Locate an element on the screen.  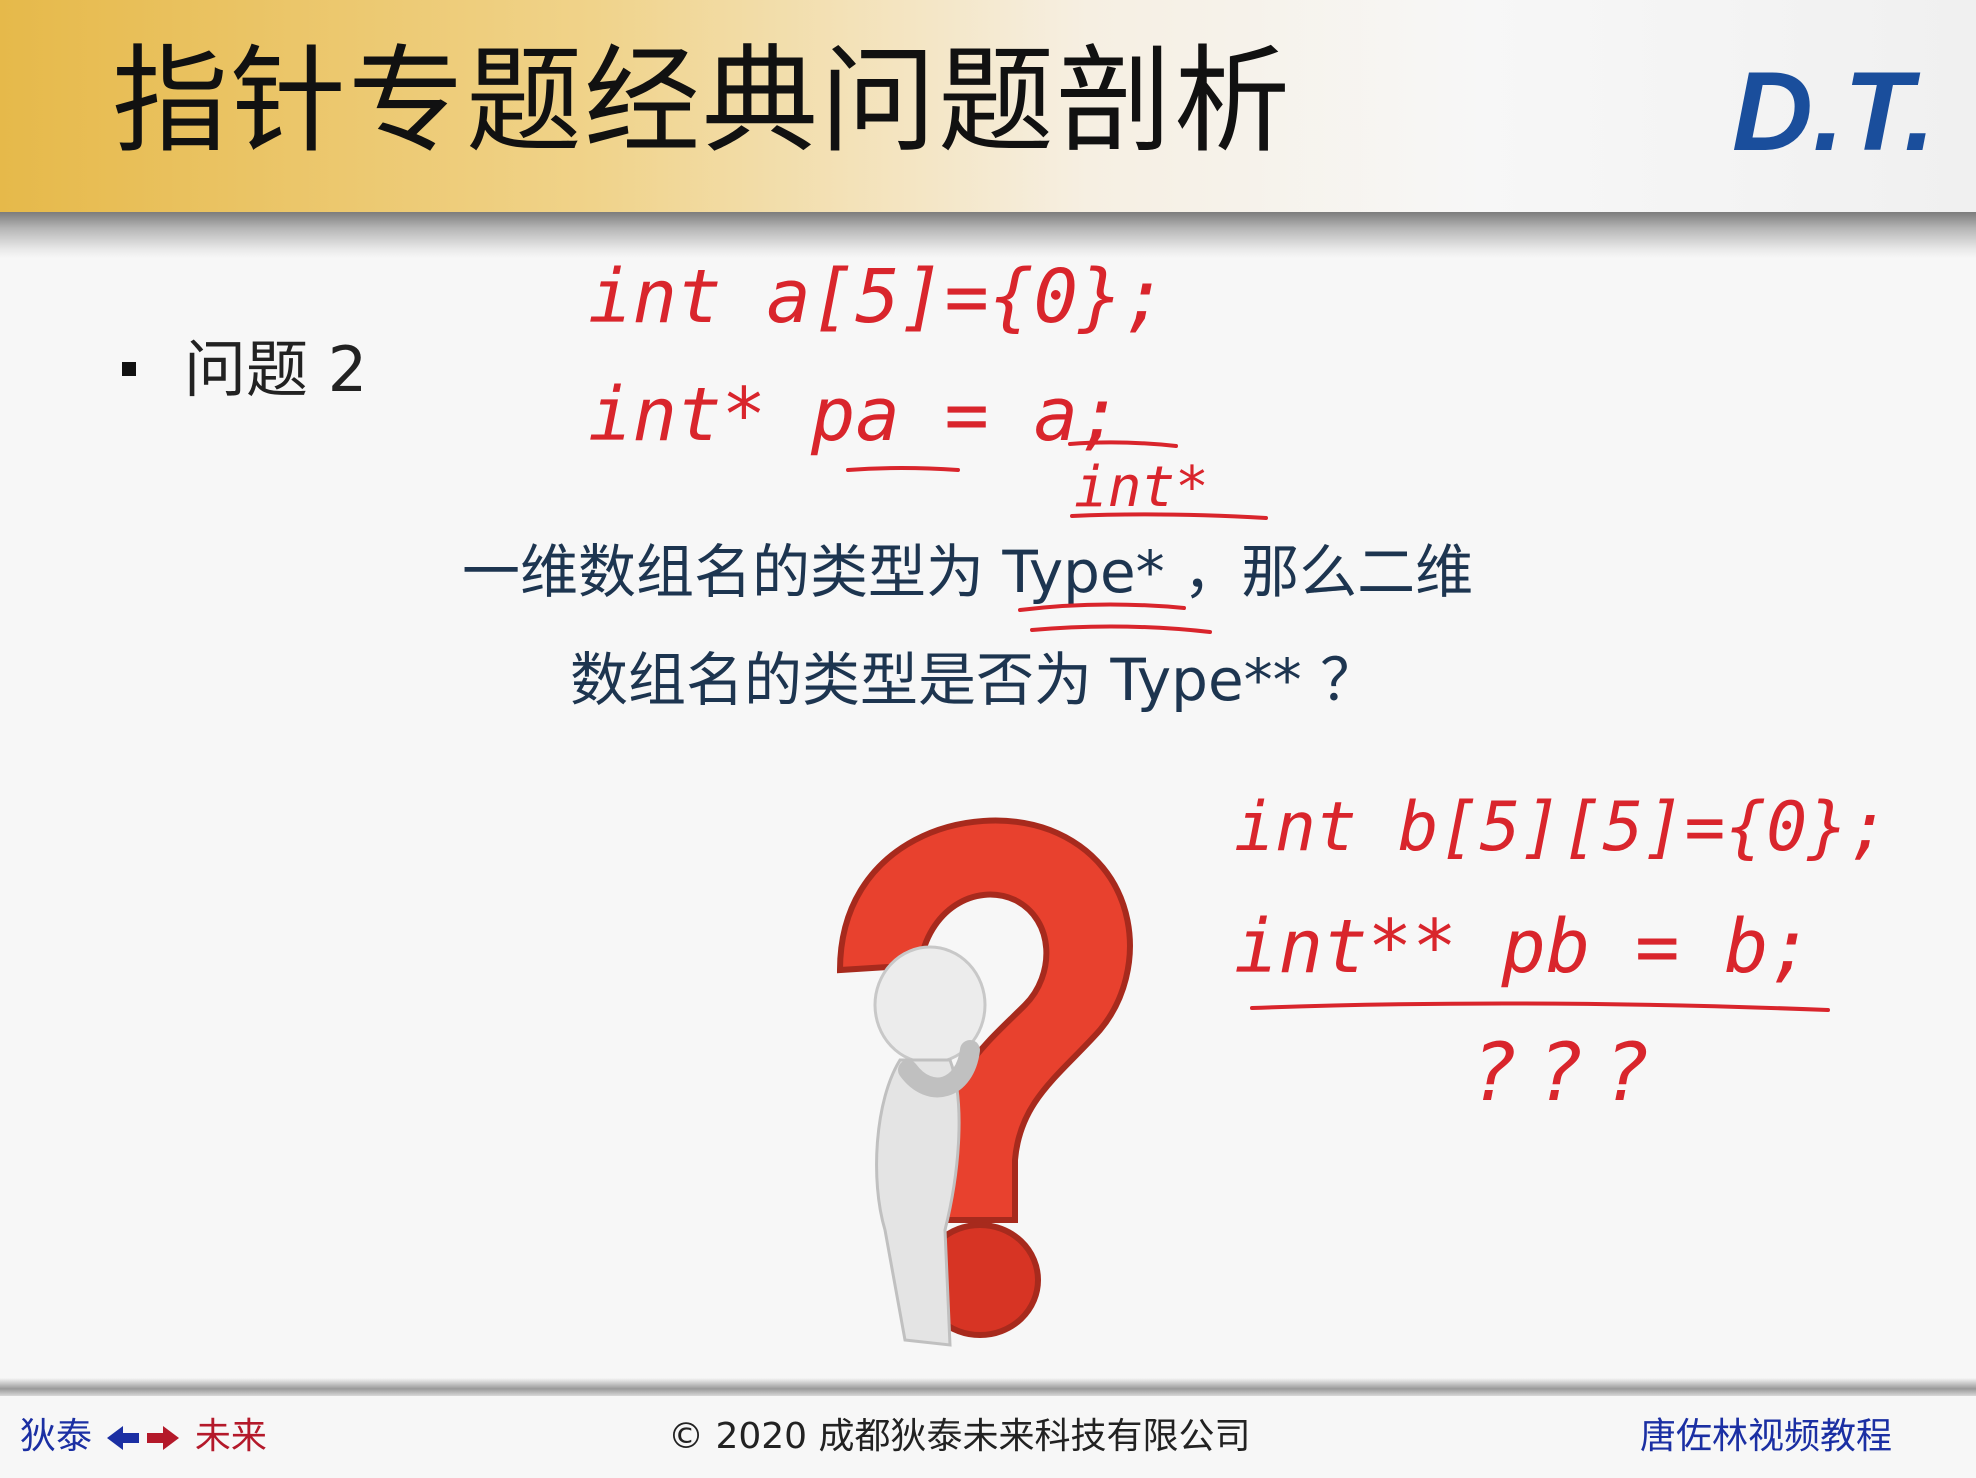
question-line-1: 一维数组名的类型为 Type* ，那么二维 is located at coordinates (968, 572).